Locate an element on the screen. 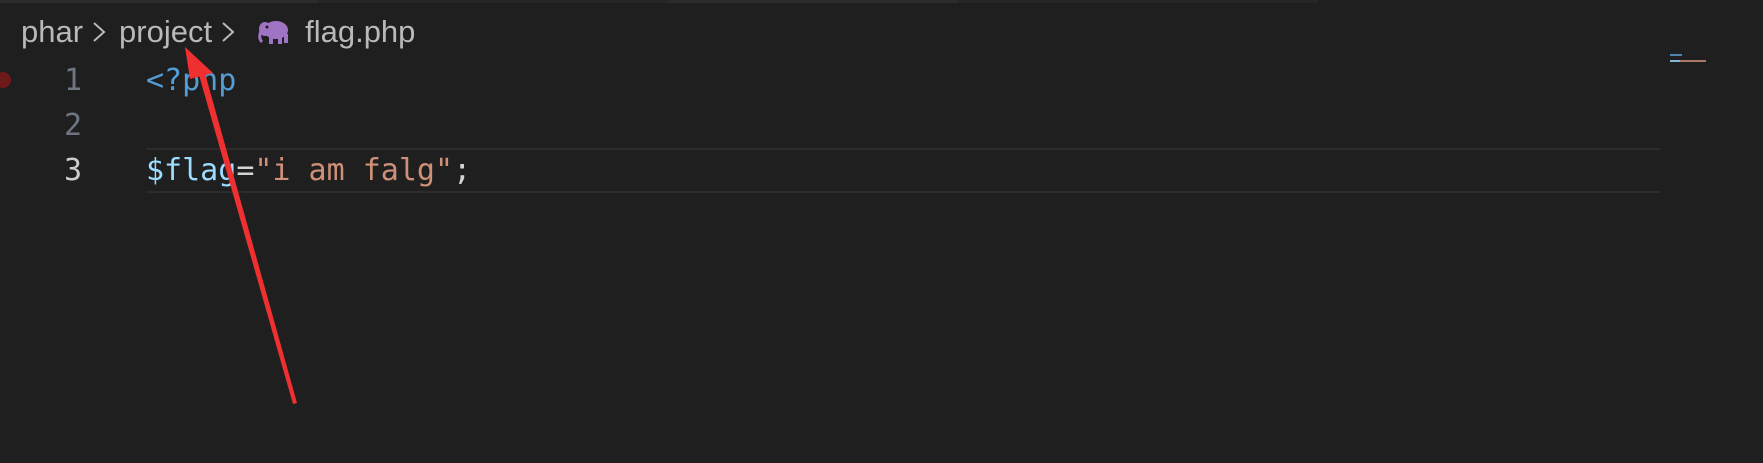  variable-token: $flag is located at coordinates (191, 170).